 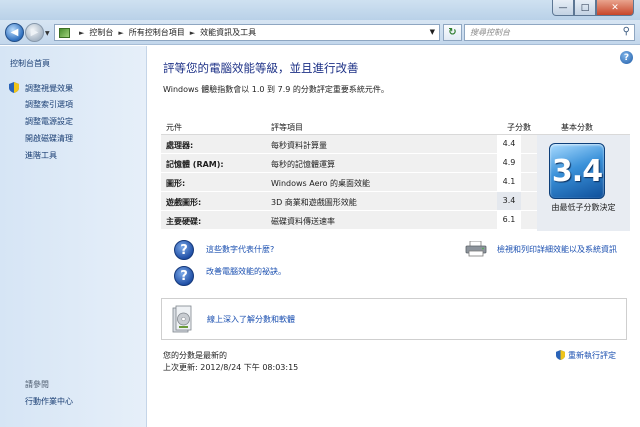 I want to click on page-description: Windows 體驗指數會以 1.0 到 7.9 的分數評定重要系統元件。, so click(x=276, y=89).